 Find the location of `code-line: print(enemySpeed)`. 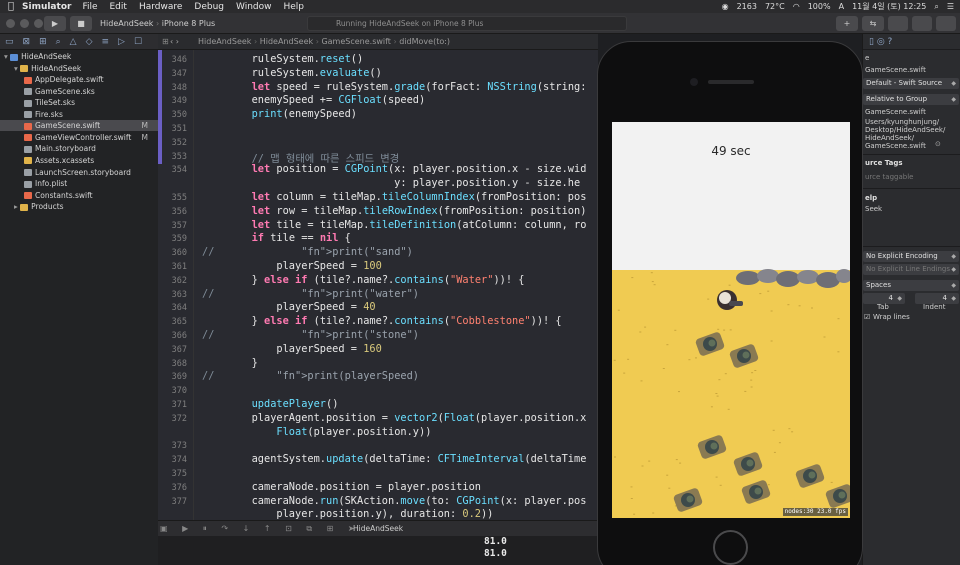

code-line: print(enemySpeed) is located at coordinates (279, 114).